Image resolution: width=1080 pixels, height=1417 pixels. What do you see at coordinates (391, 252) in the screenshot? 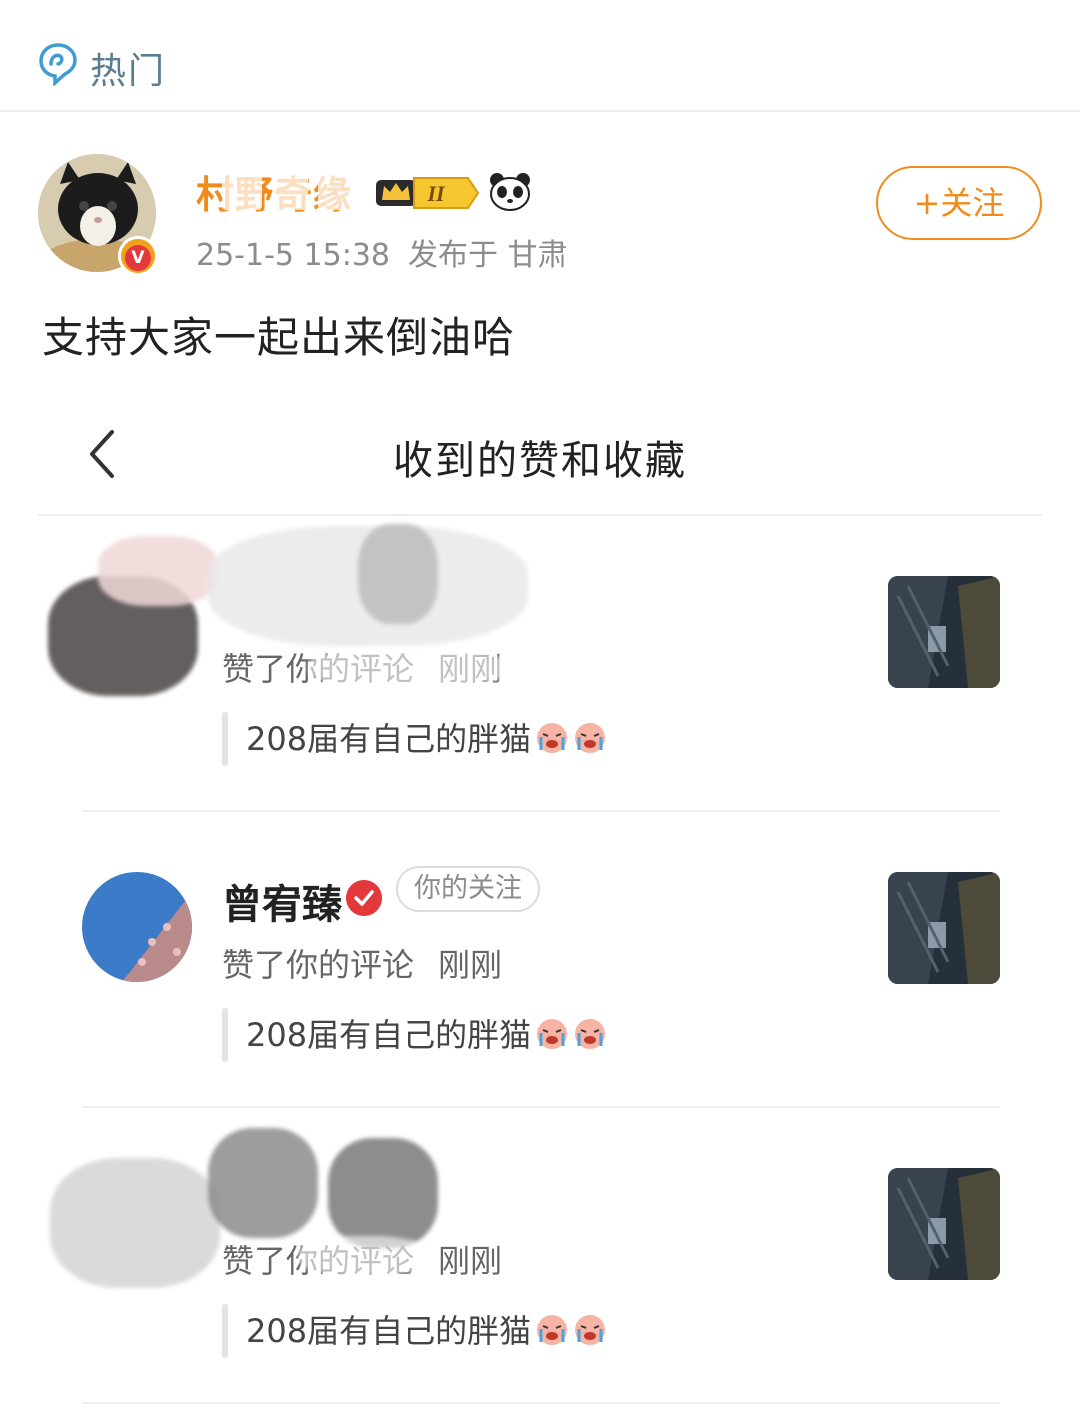
I see `post-meta: 25-1-5 15:38 发布于 甘肃` at bounding box center [391, 252].